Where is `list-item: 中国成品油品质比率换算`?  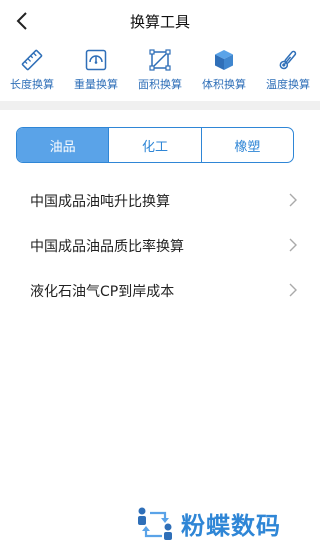
list-item: 中国成品油品质比率换算 is located at coordinates (160, 245).